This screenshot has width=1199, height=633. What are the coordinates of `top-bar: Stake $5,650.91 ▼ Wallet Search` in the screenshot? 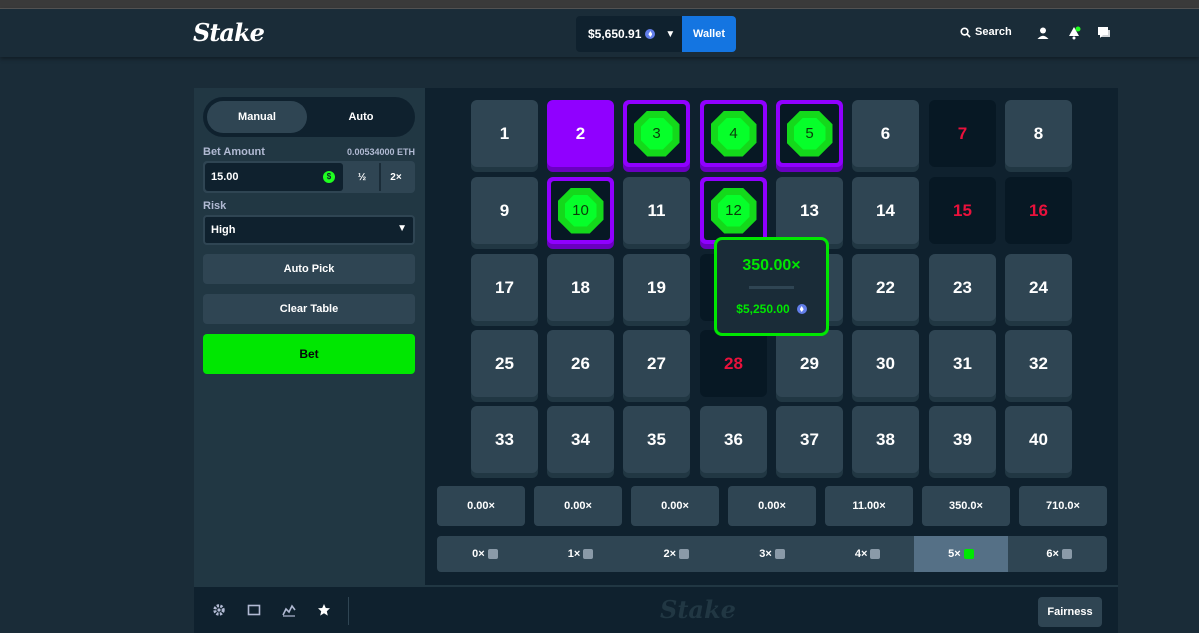 It's located at (599, 33).